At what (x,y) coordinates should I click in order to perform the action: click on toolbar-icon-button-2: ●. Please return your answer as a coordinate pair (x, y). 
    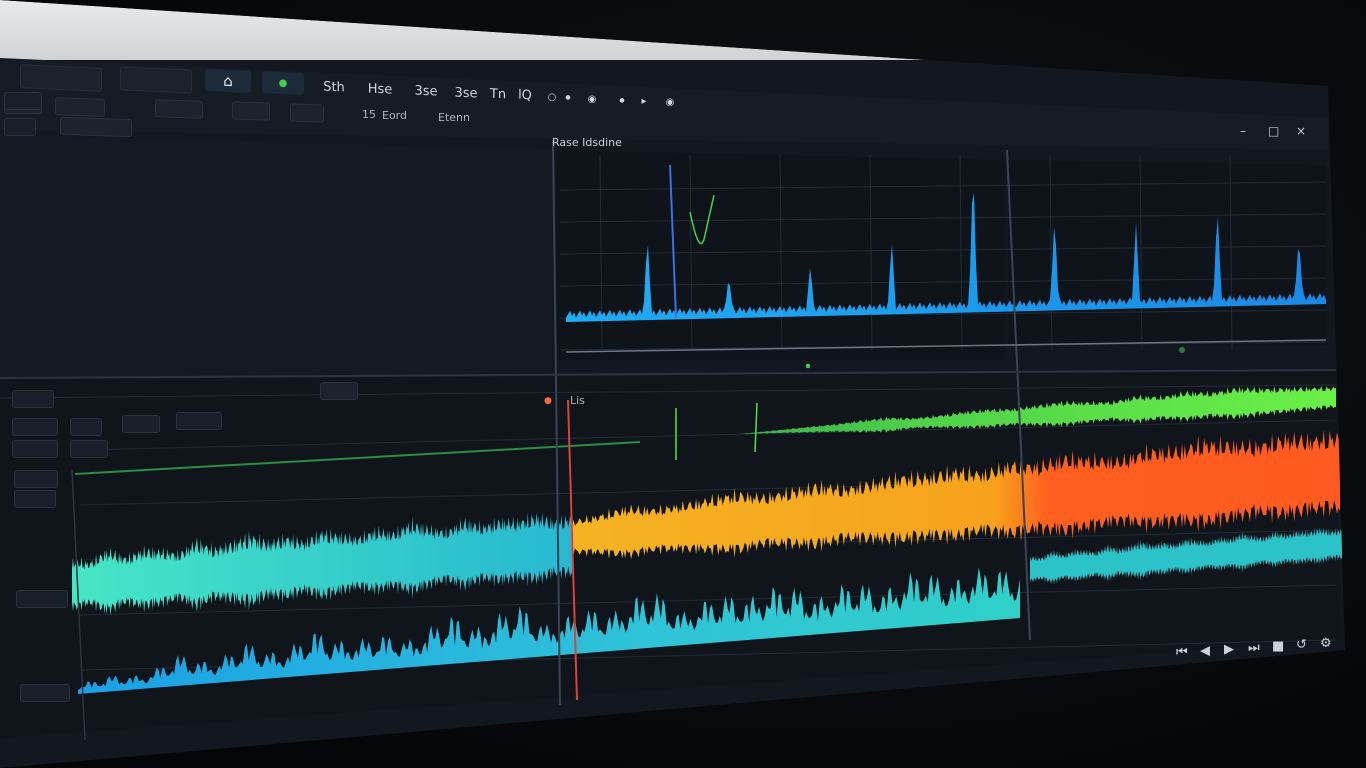
    Looking at the image, I should click on (568, 97).